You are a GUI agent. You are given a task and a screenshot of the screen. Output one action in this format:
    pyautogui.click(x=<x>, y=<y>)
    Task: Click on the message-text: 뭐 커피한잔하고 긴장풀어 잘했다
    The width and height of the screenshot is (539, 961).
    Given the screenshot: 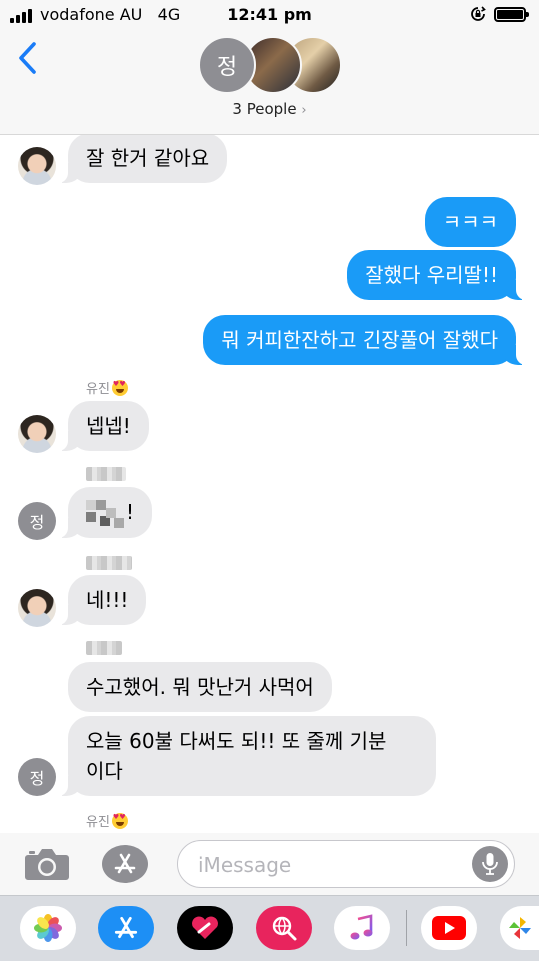 What is the action you would take?
    pyautogui.click(x=359, y=340)
    